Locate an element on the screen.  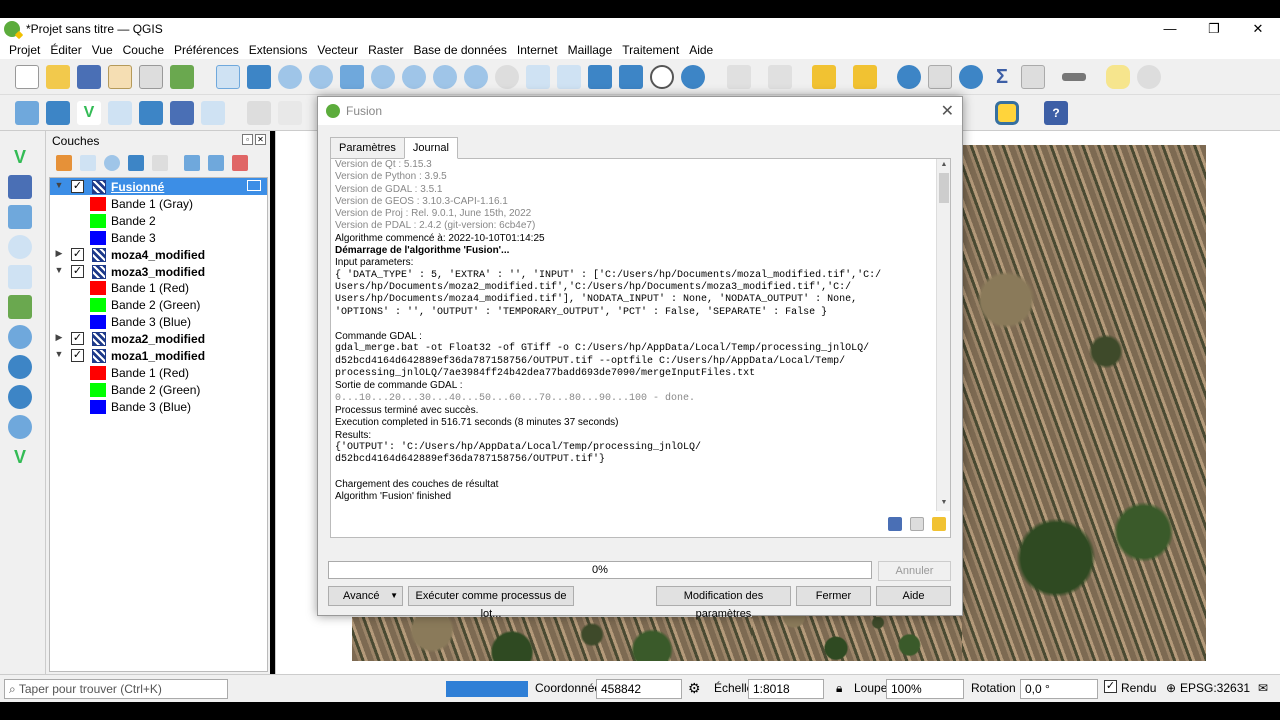
save-project-icon is located at coordinates (89, 77).